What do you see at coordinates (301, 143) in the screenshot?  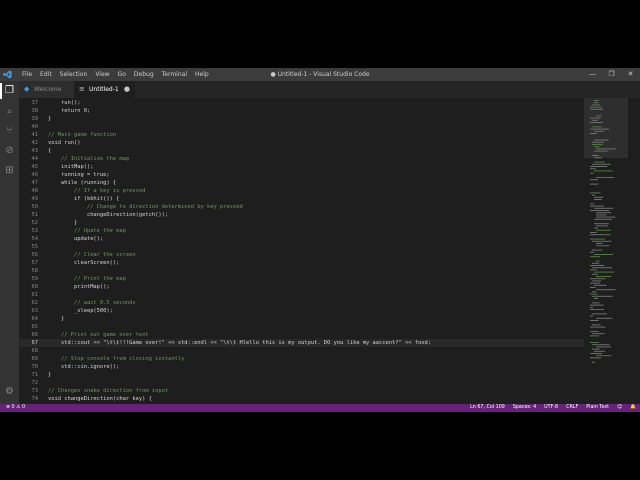 I see `code-line: 42 void run()` at bounding box center [301, 143].